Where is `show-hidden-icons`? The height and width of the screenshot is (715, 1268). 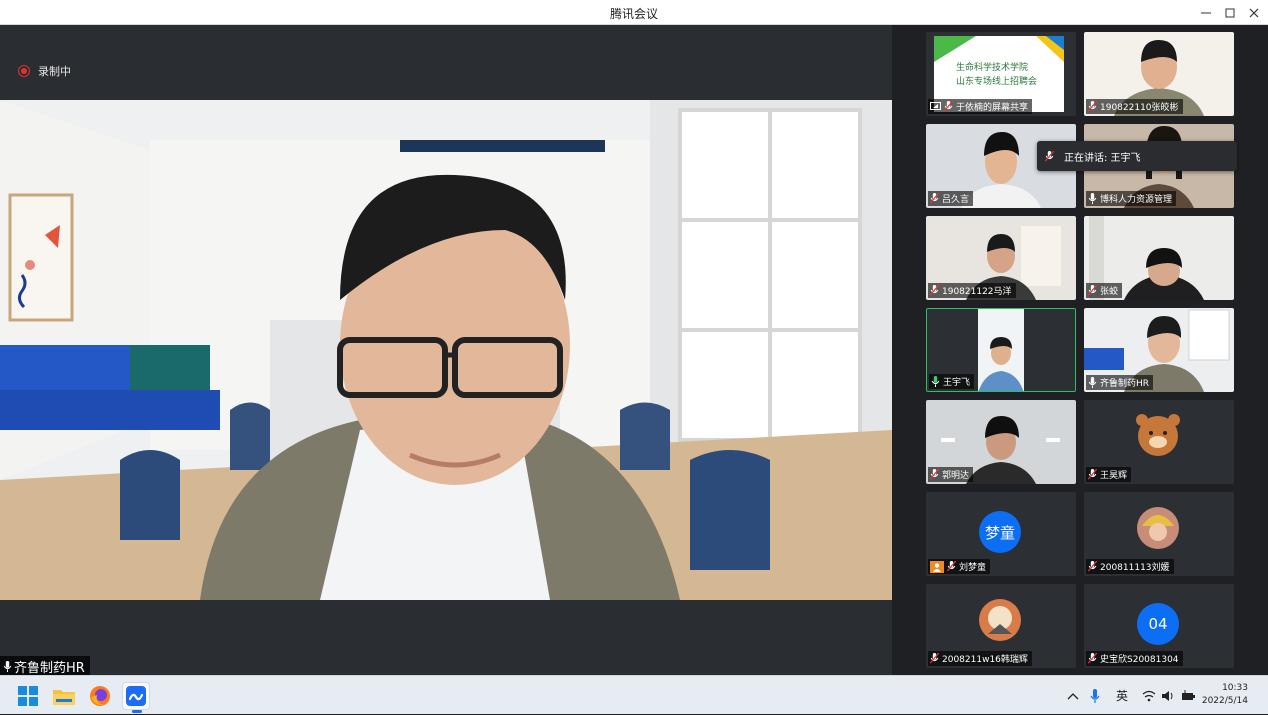 show-hidden-icons is located at coordinates (1073, 695).